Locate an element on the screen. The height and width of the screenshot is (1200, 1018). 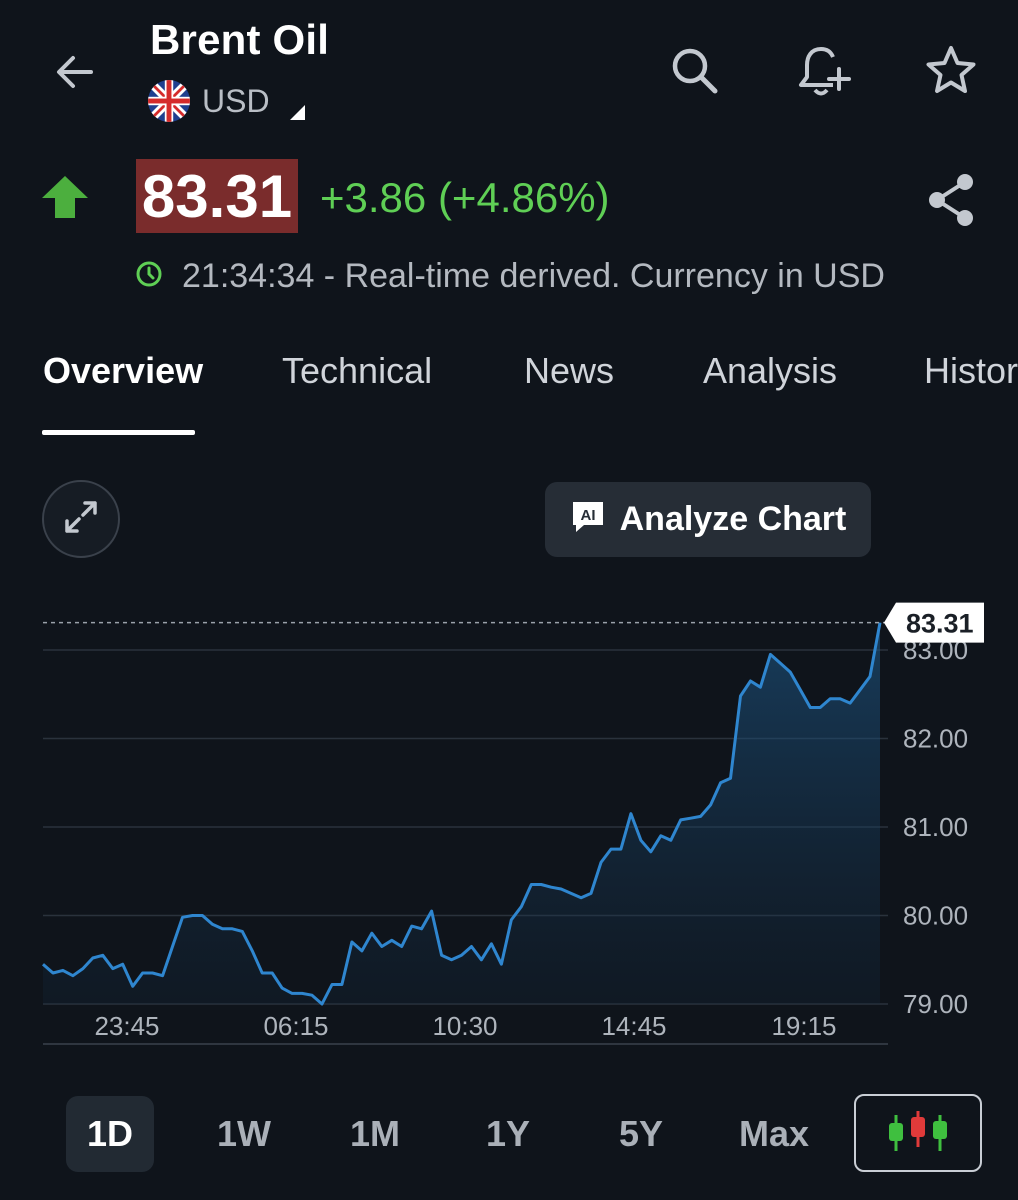
candlestick-icon is located at coordinates (918, 1133).